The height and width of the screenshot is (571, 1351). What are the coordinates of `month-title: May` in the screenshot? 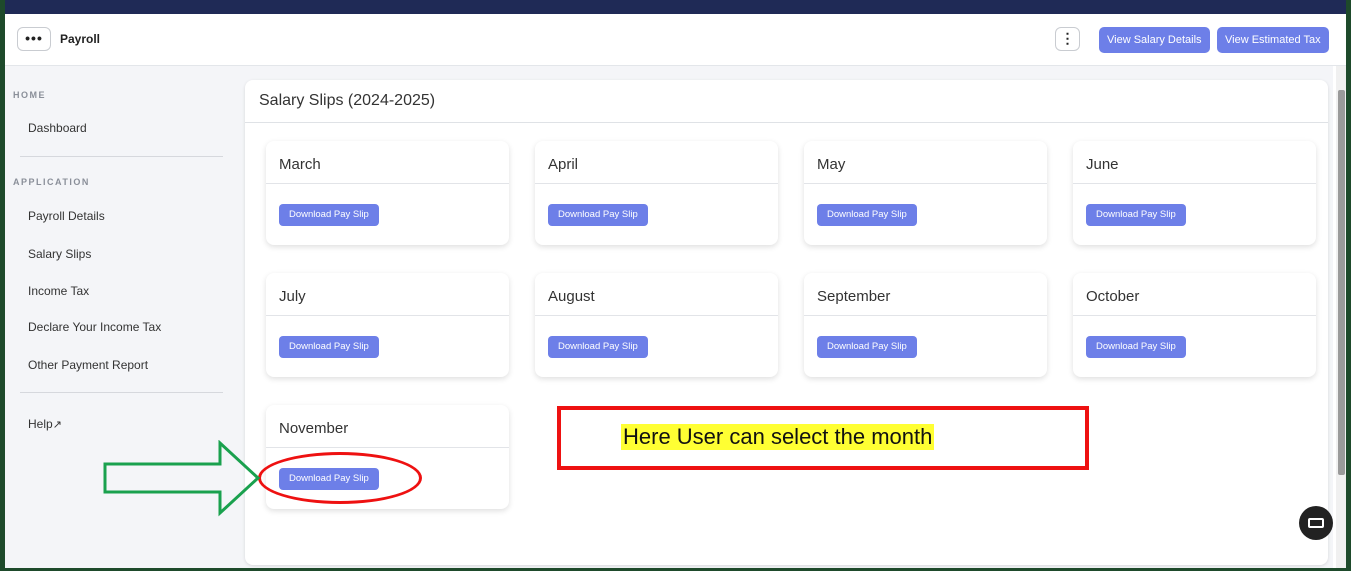 It's located at (831, 164).